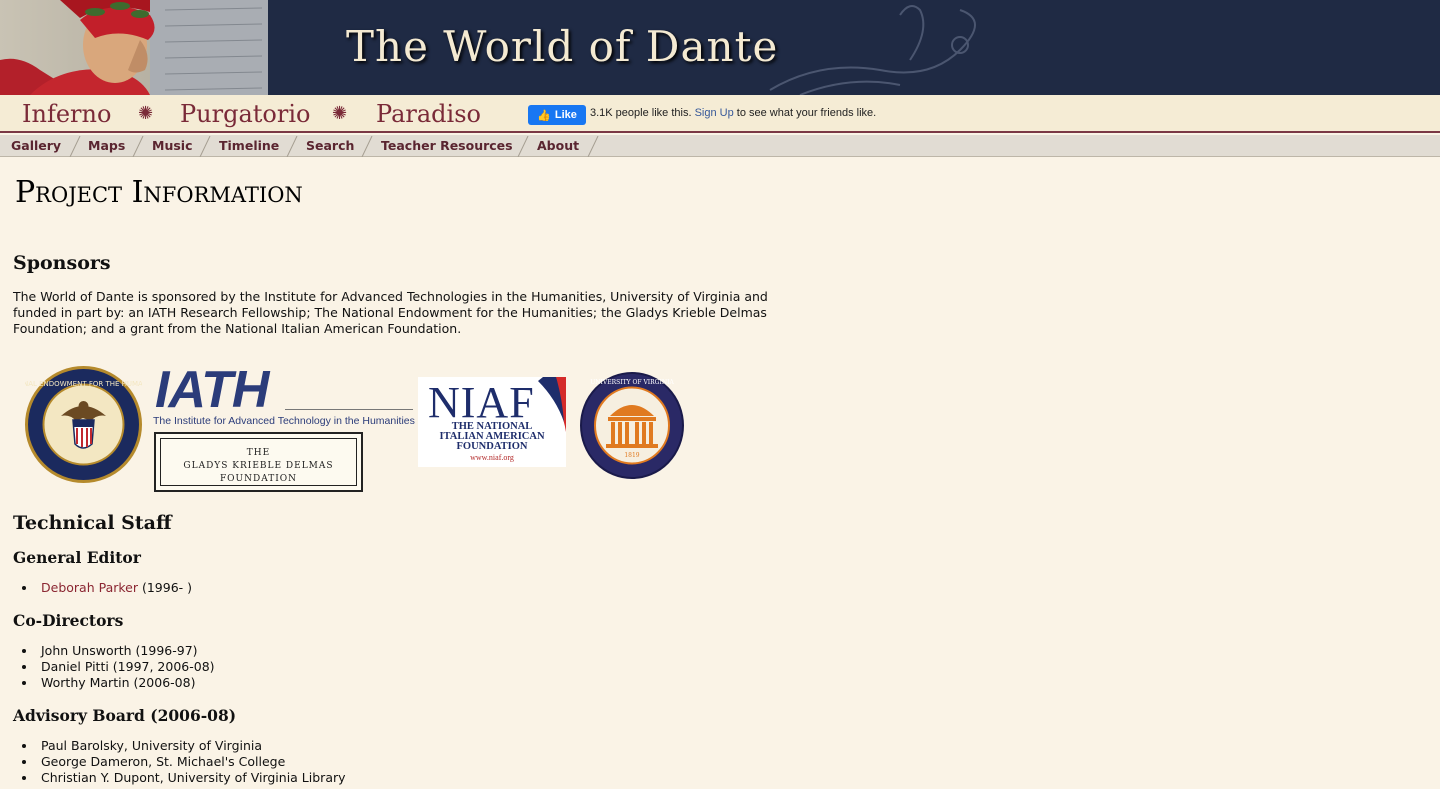 Image resolution: width=1440 pixels, height=789 pixels. Describe the element at coordinates (544, 115) in the screenshot. I see `thumbs-up-icon: 👍` at that location.